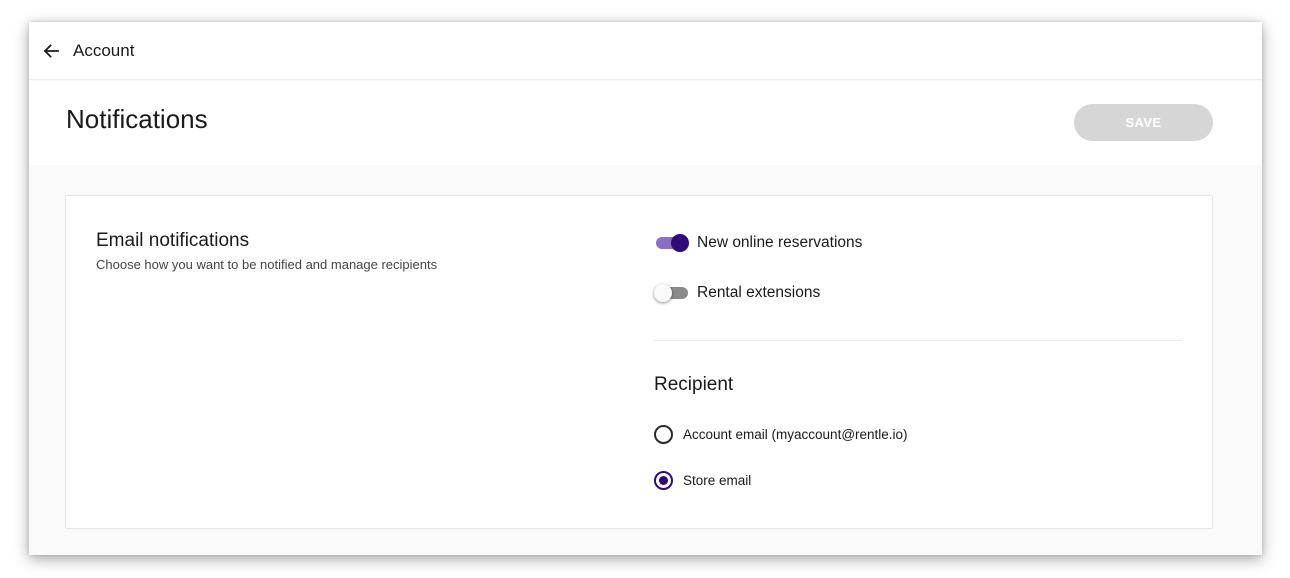  Describe the element at coordinates (645, 51) in the screenshot. I see `top-bar: Account` at that location.